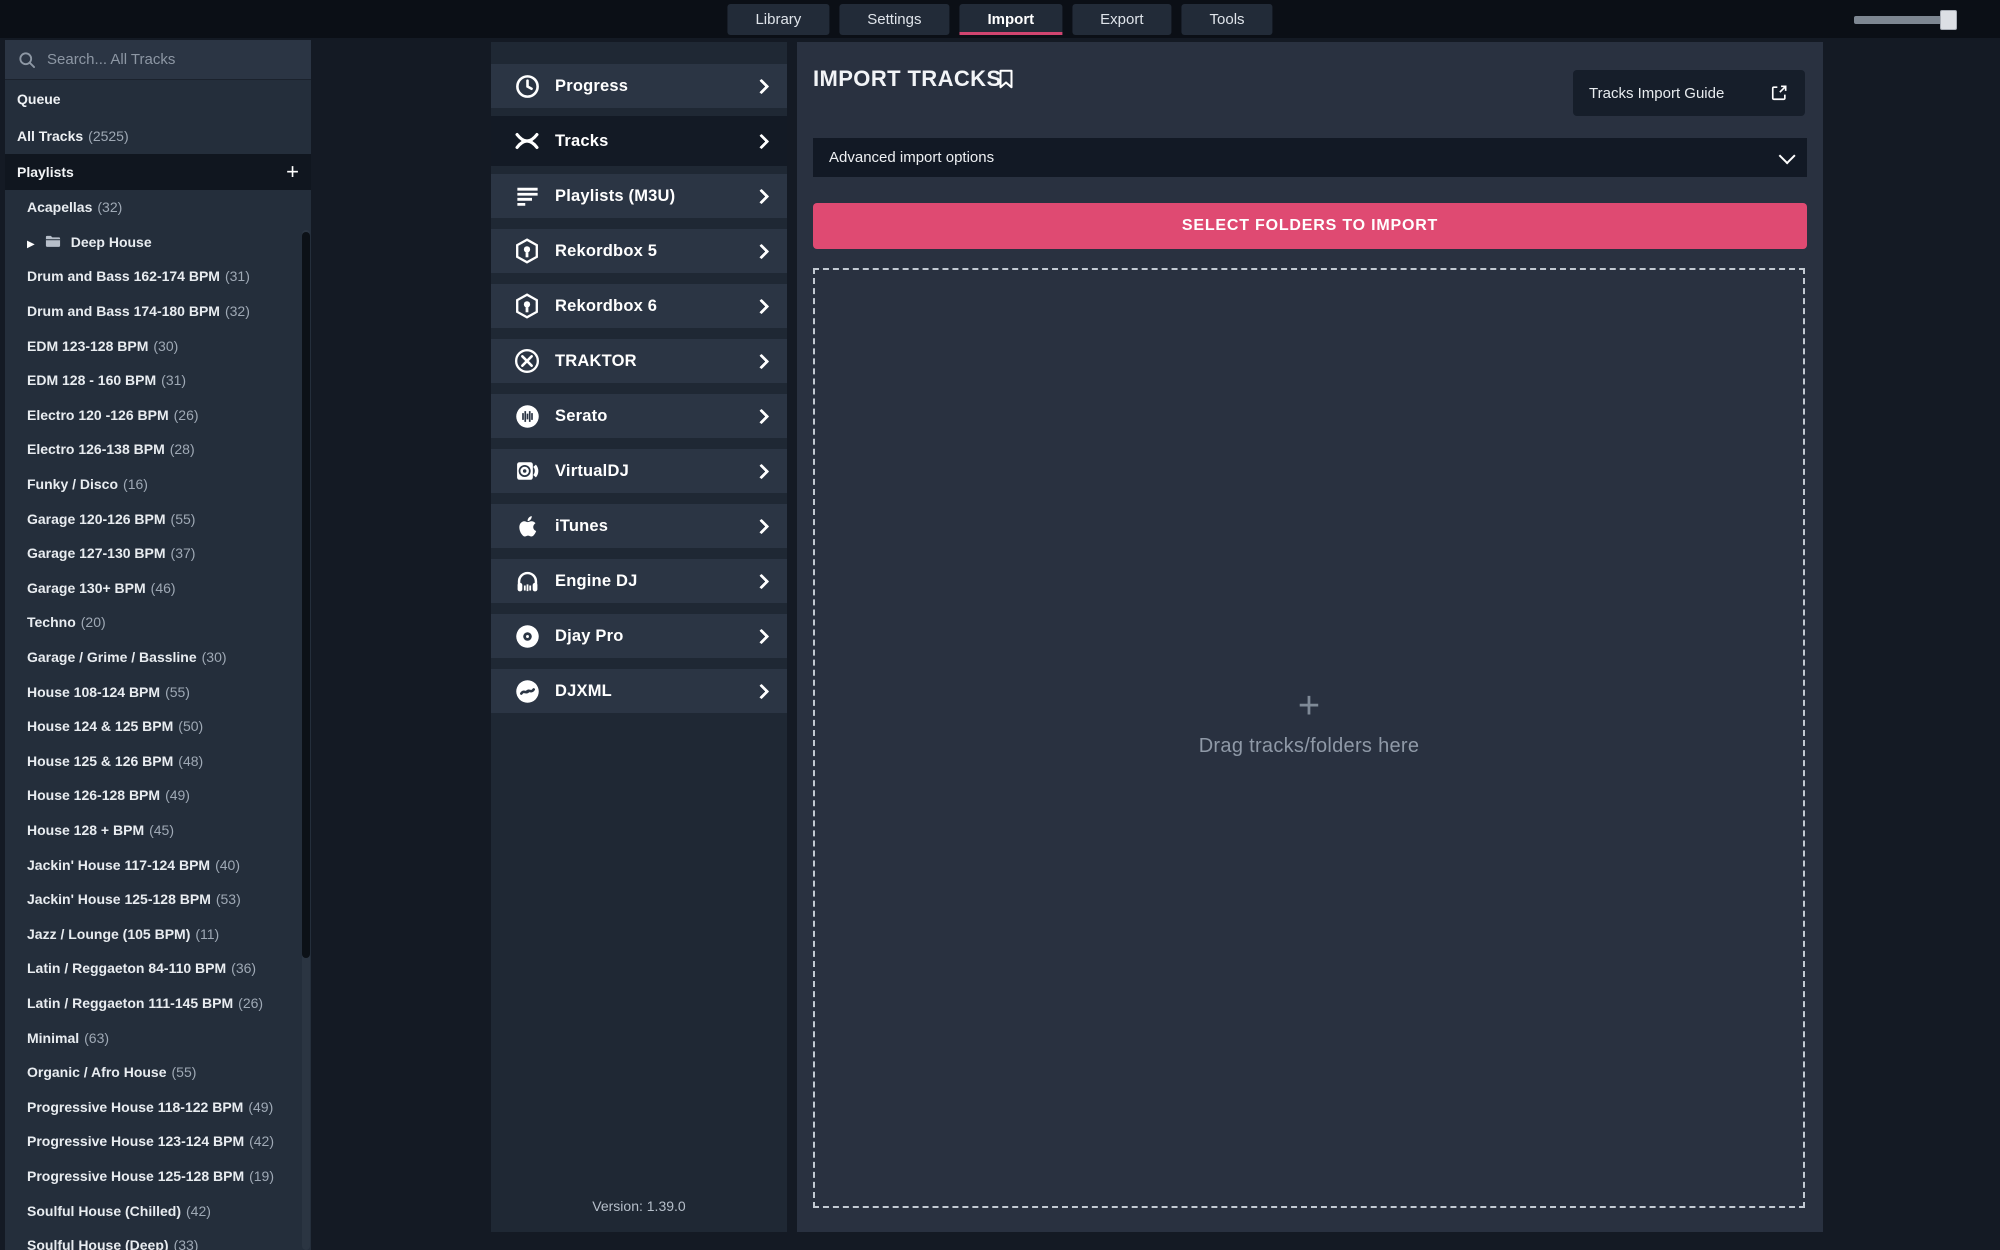 Image resolution: width=2000 pixels, height=1250 pixels. I want to click on import-source-item: Engine DJ, so click(639, 581).